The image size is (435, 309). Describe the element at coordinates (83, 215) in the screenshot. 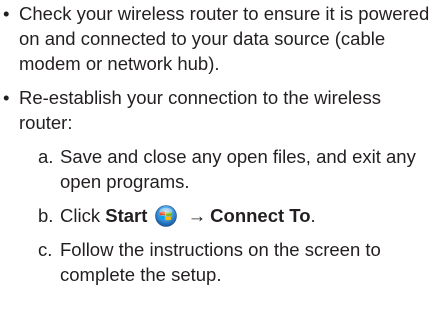

I see `step-prefix: Click` at that location.